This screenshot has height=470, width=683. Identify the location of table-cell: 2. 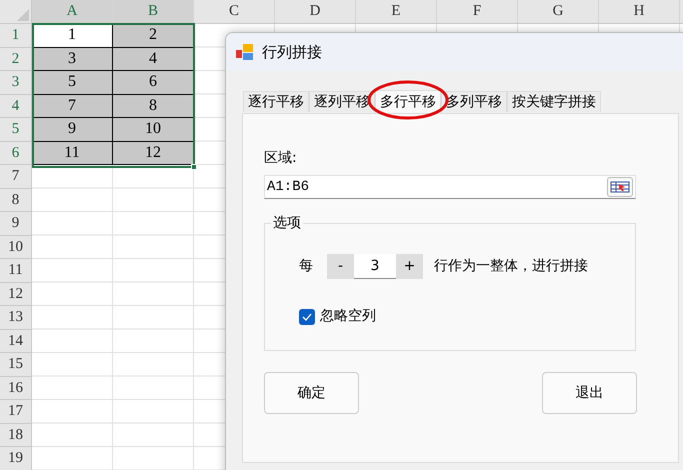
(153, 36).